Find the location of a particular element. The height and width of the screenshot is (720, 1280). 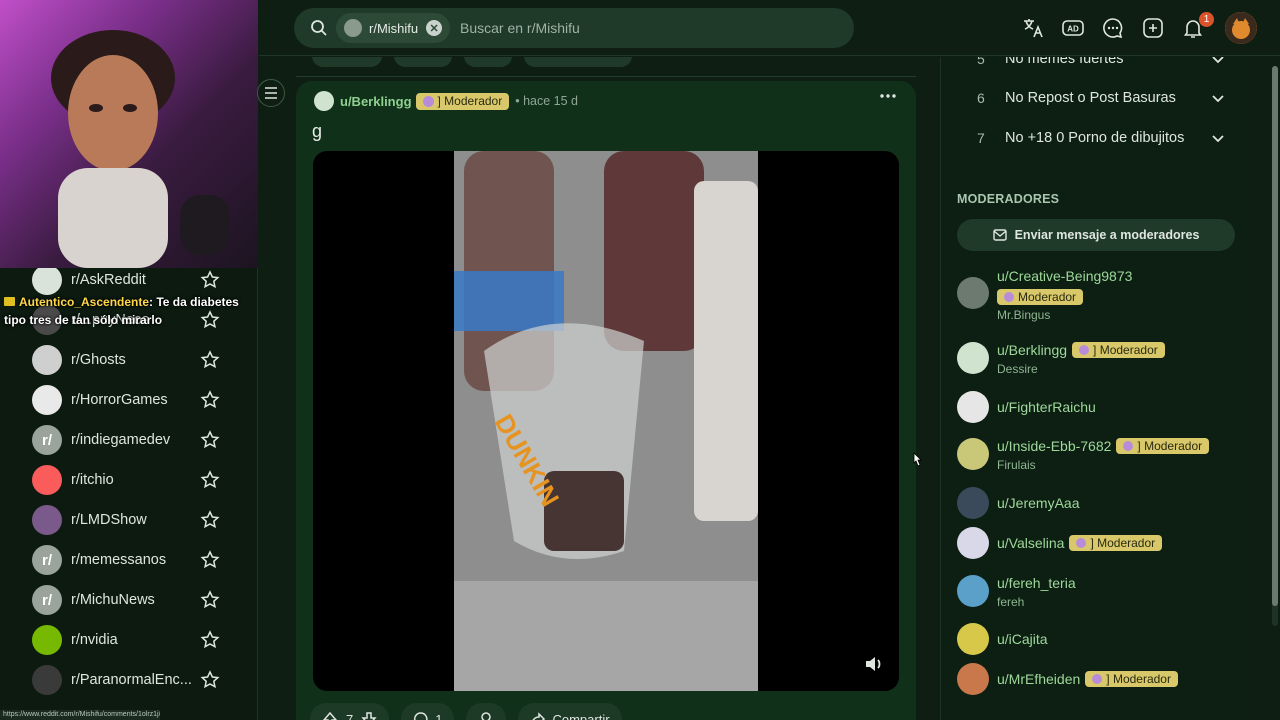

search-scope-label: r/Mishifu is located at coordinates (394, 28).